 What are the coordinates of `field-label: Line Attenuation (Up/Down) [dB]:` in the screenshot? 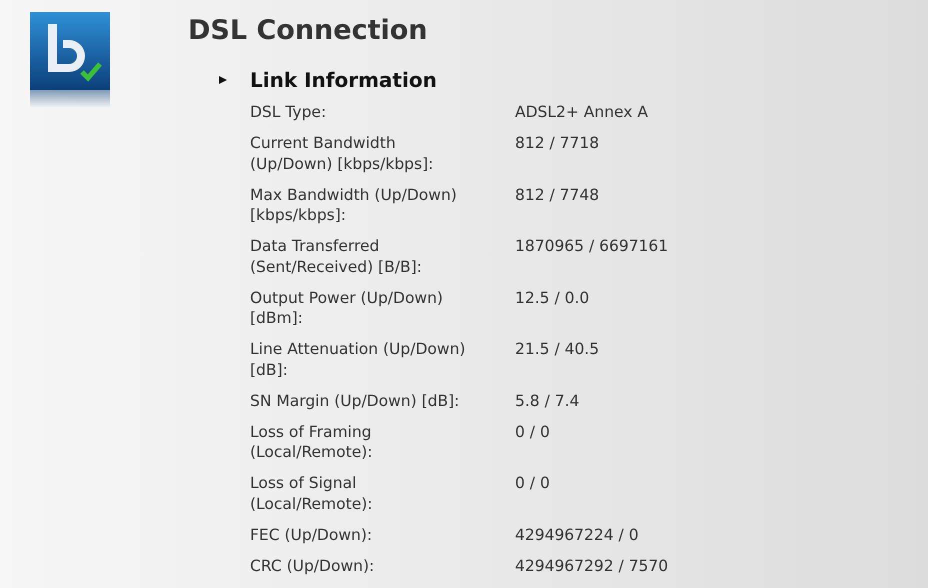 It's located at (358, 359).